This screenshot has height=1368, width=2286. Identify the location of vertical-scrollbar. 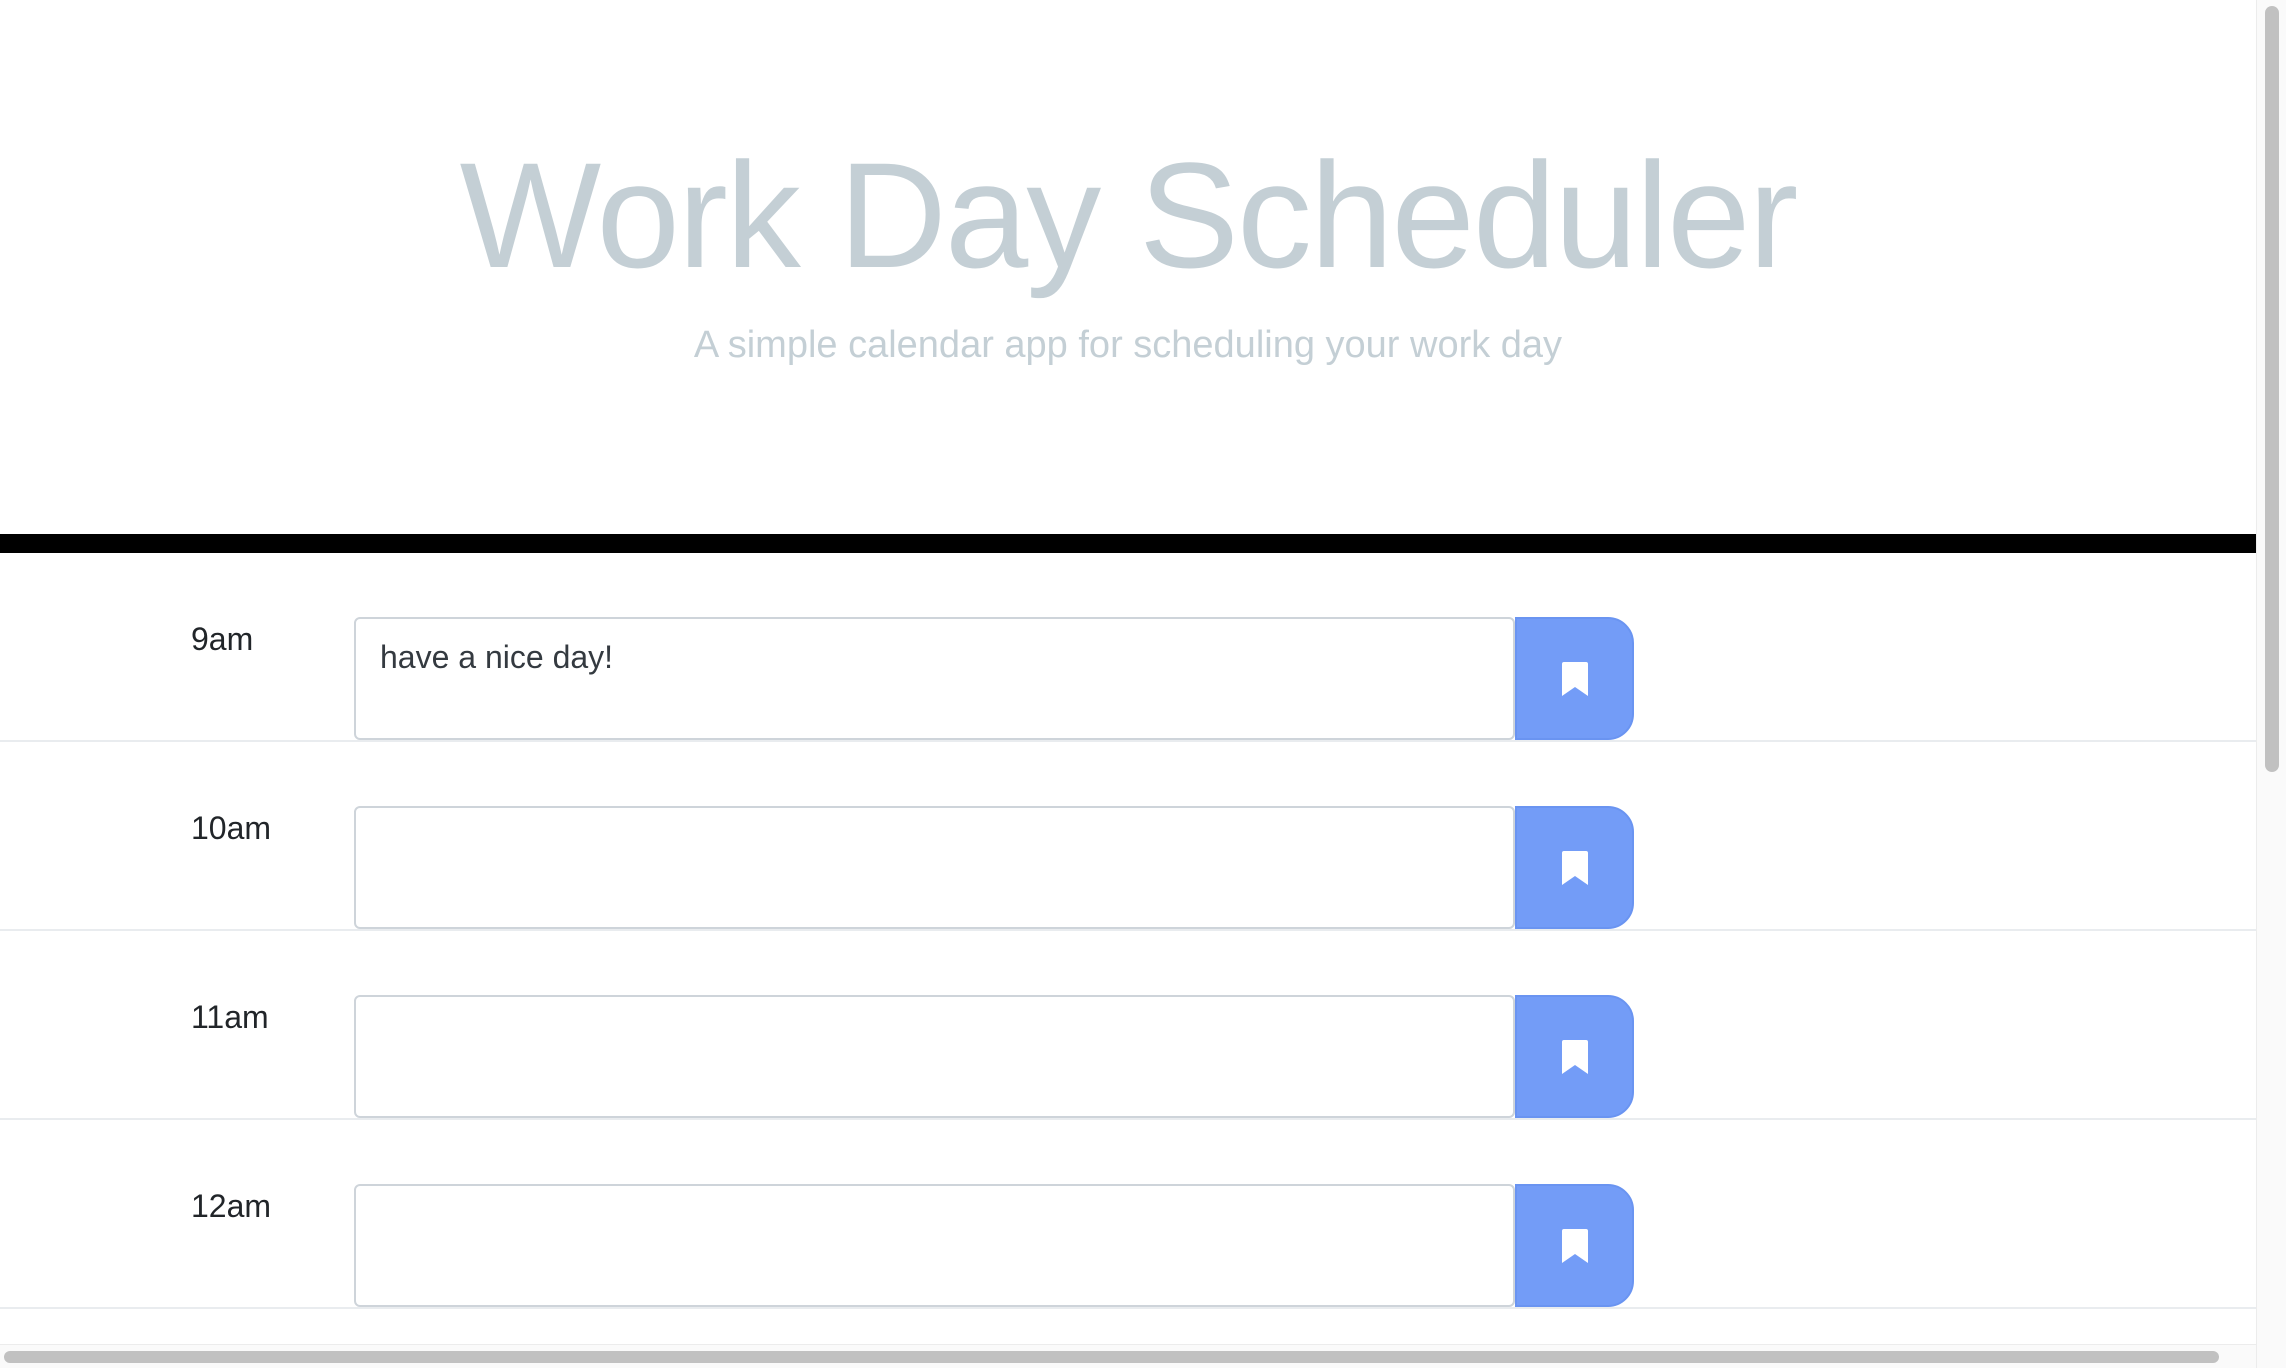
(2271, 684).